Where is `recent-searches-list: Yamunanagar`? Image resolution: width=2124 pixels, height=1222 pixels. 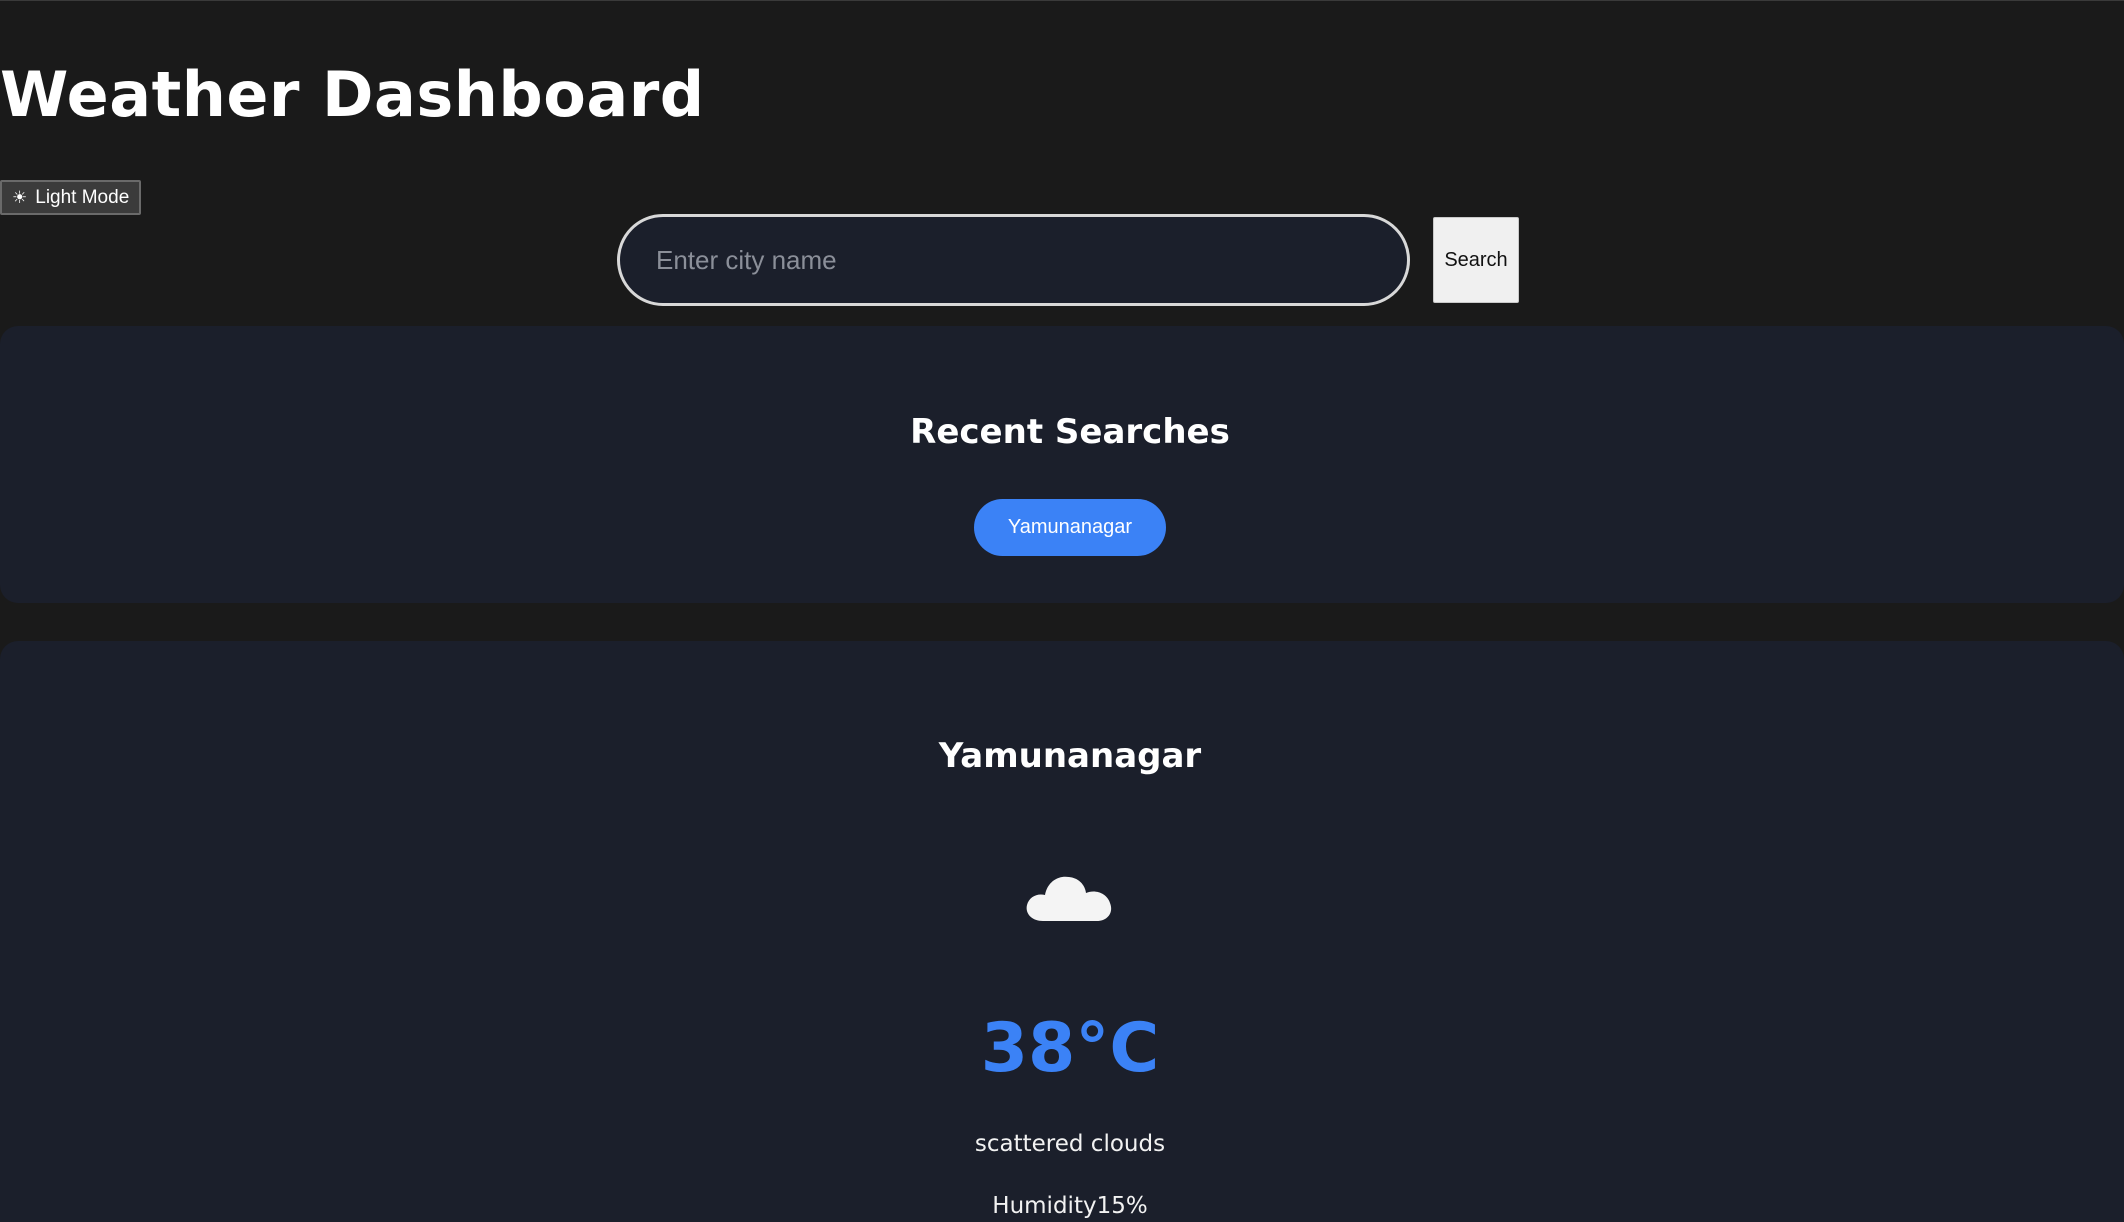
recent-searches-list: Yamunanagar is located at coordinates (1062, 527).